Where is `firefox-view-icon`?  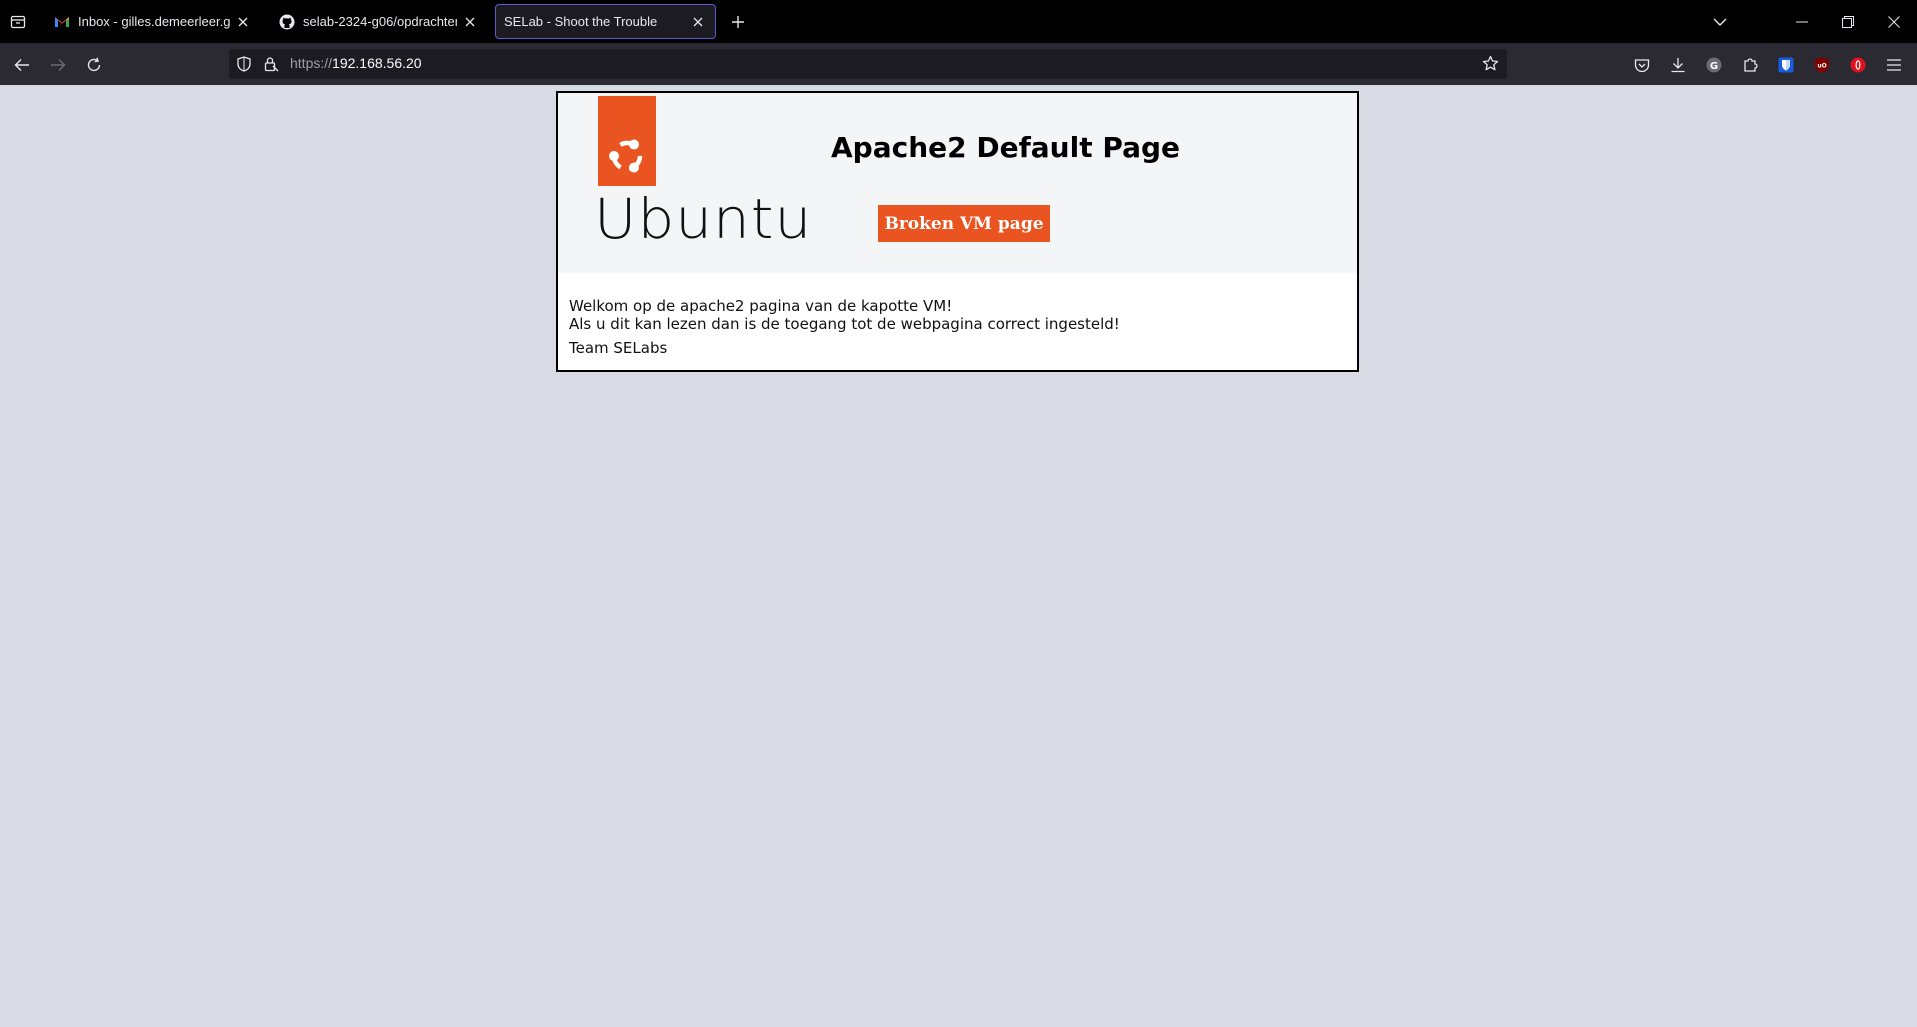 firefox-view-icon is located at coordinates (18, 21).